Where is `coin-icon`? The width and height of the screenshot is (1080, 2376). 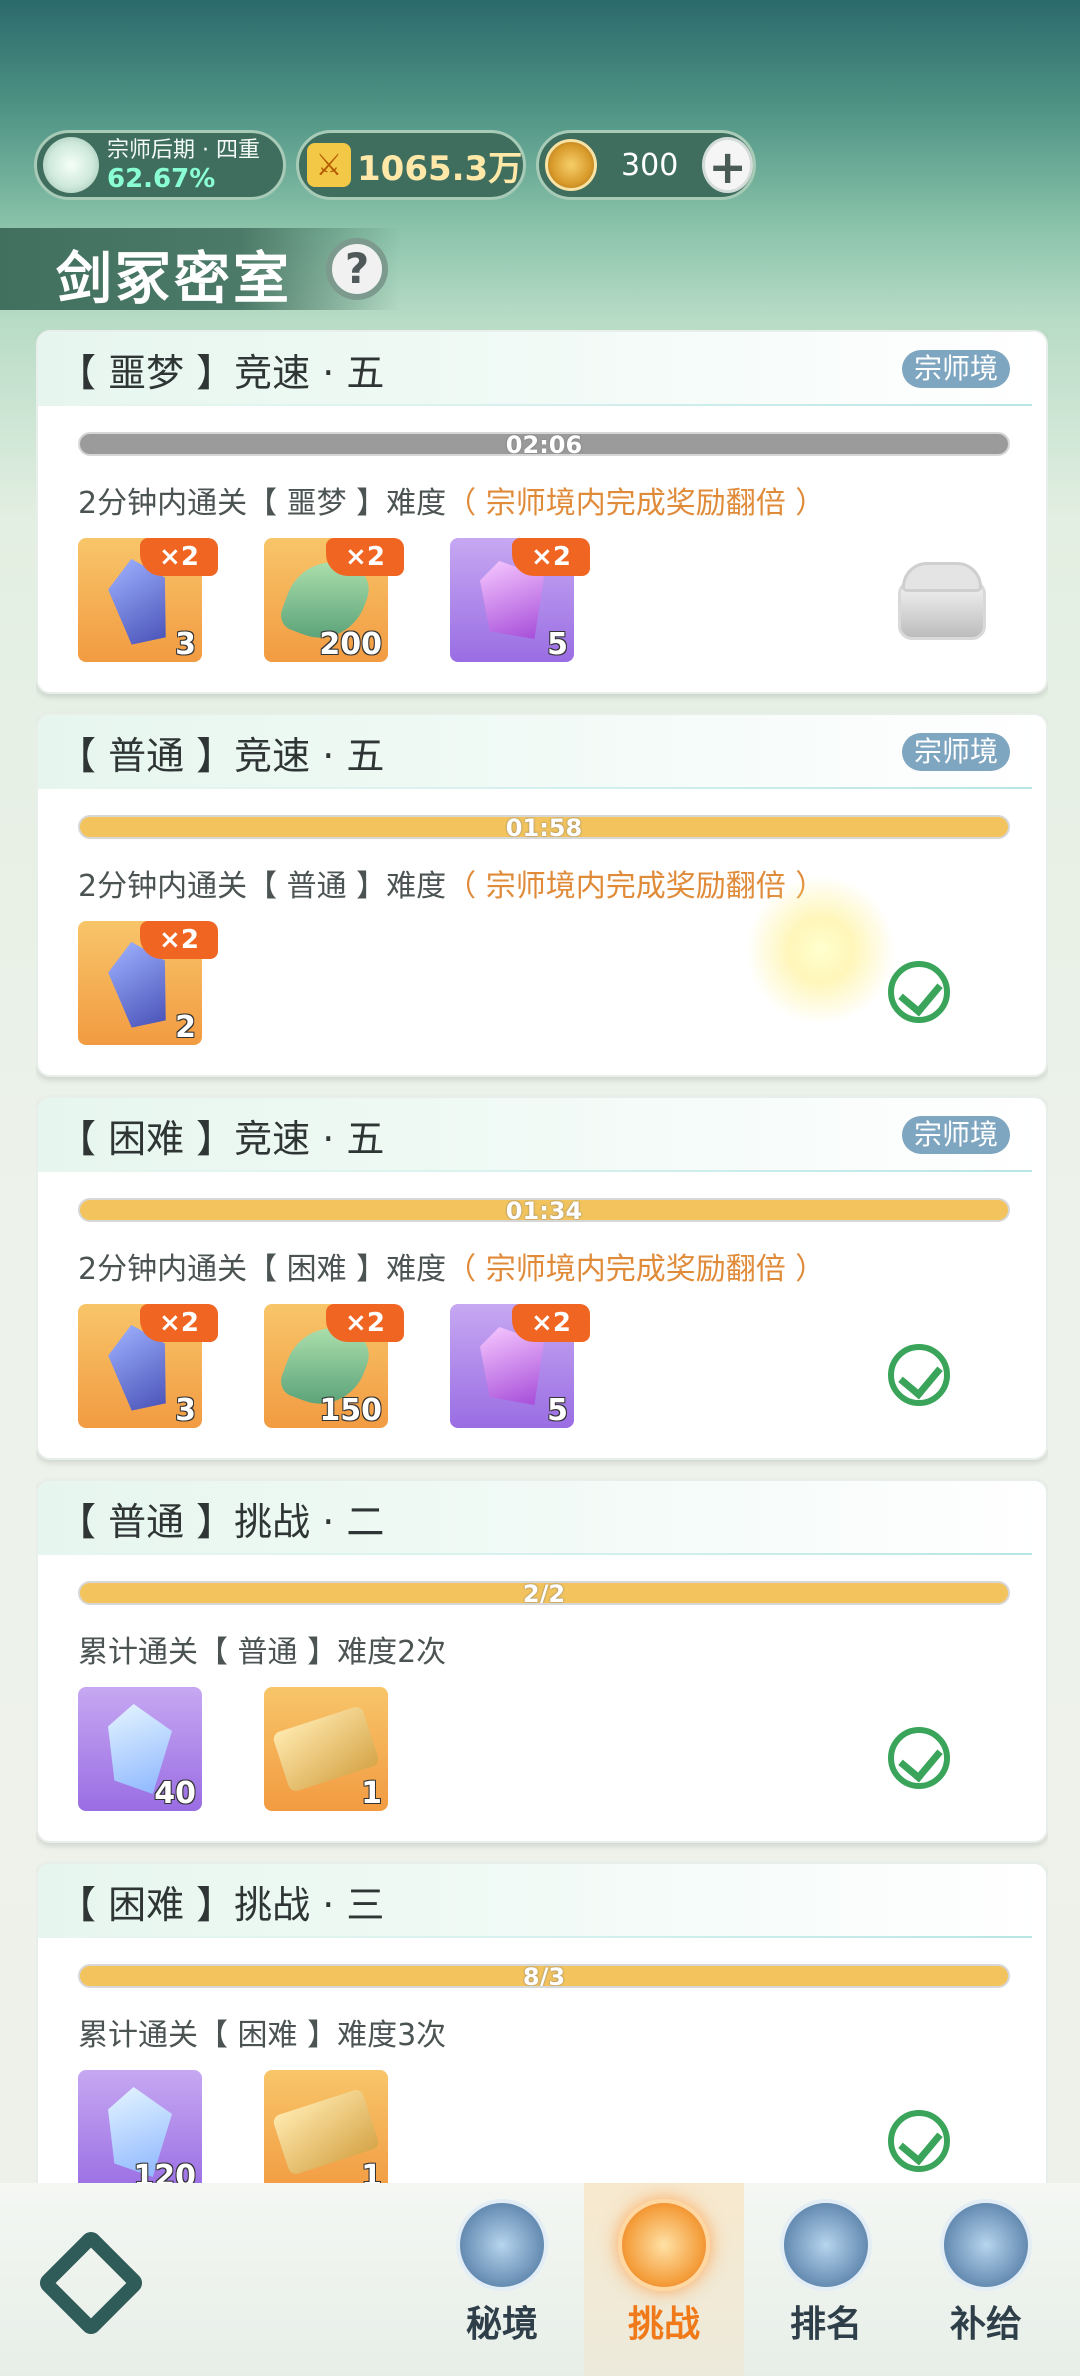
coin-icon is located at coordinates (571, 165).